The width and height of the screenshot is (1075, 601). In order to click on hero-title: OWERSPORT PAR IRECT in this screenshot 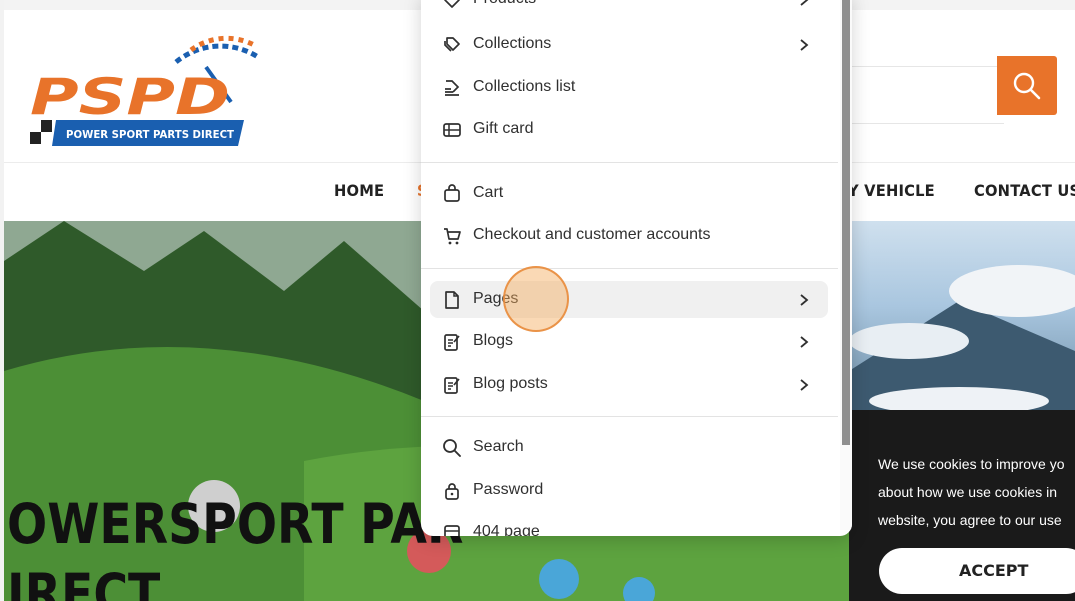, I will do `click(235, 545)`.